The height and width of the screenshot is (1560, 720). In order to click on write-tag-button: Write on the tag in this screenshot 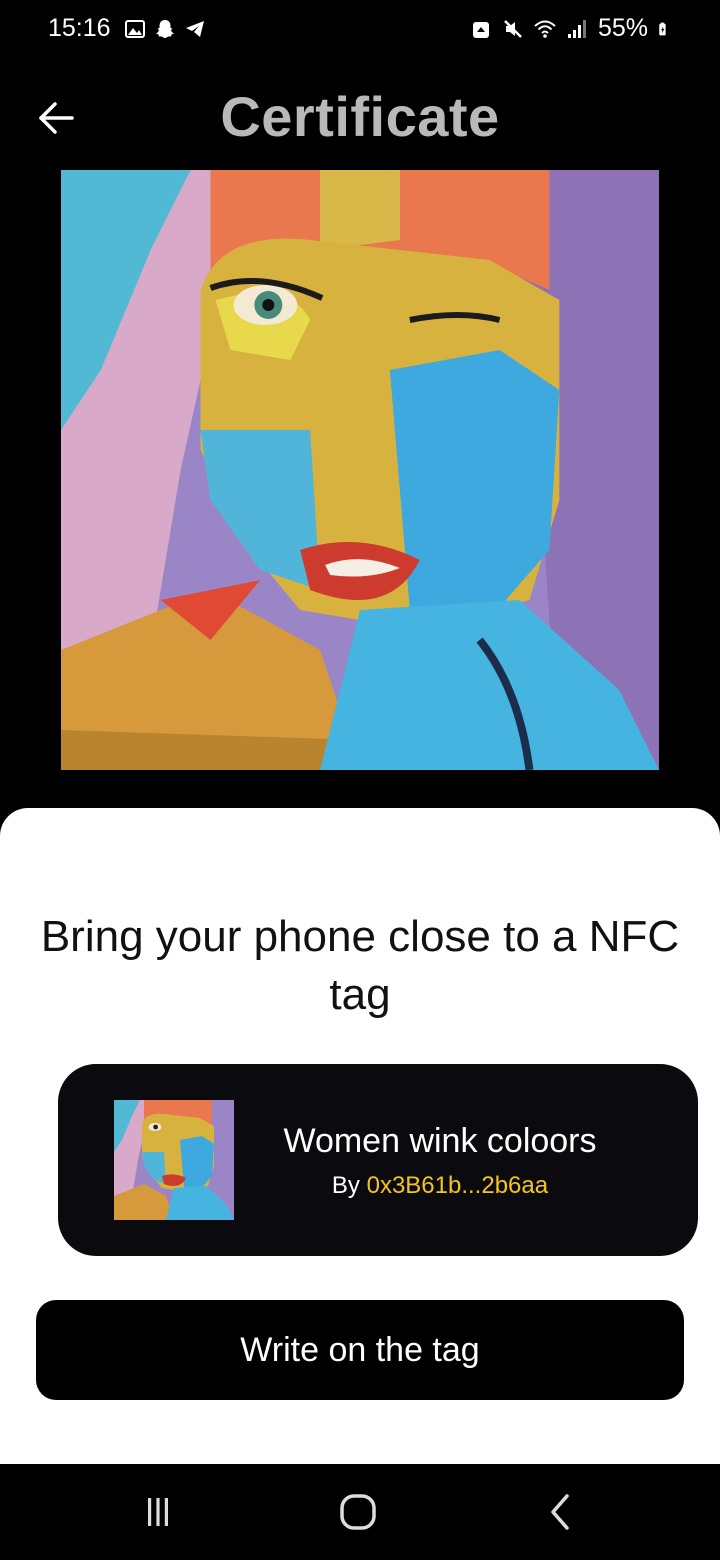, I will do `click(360, 1350)`.